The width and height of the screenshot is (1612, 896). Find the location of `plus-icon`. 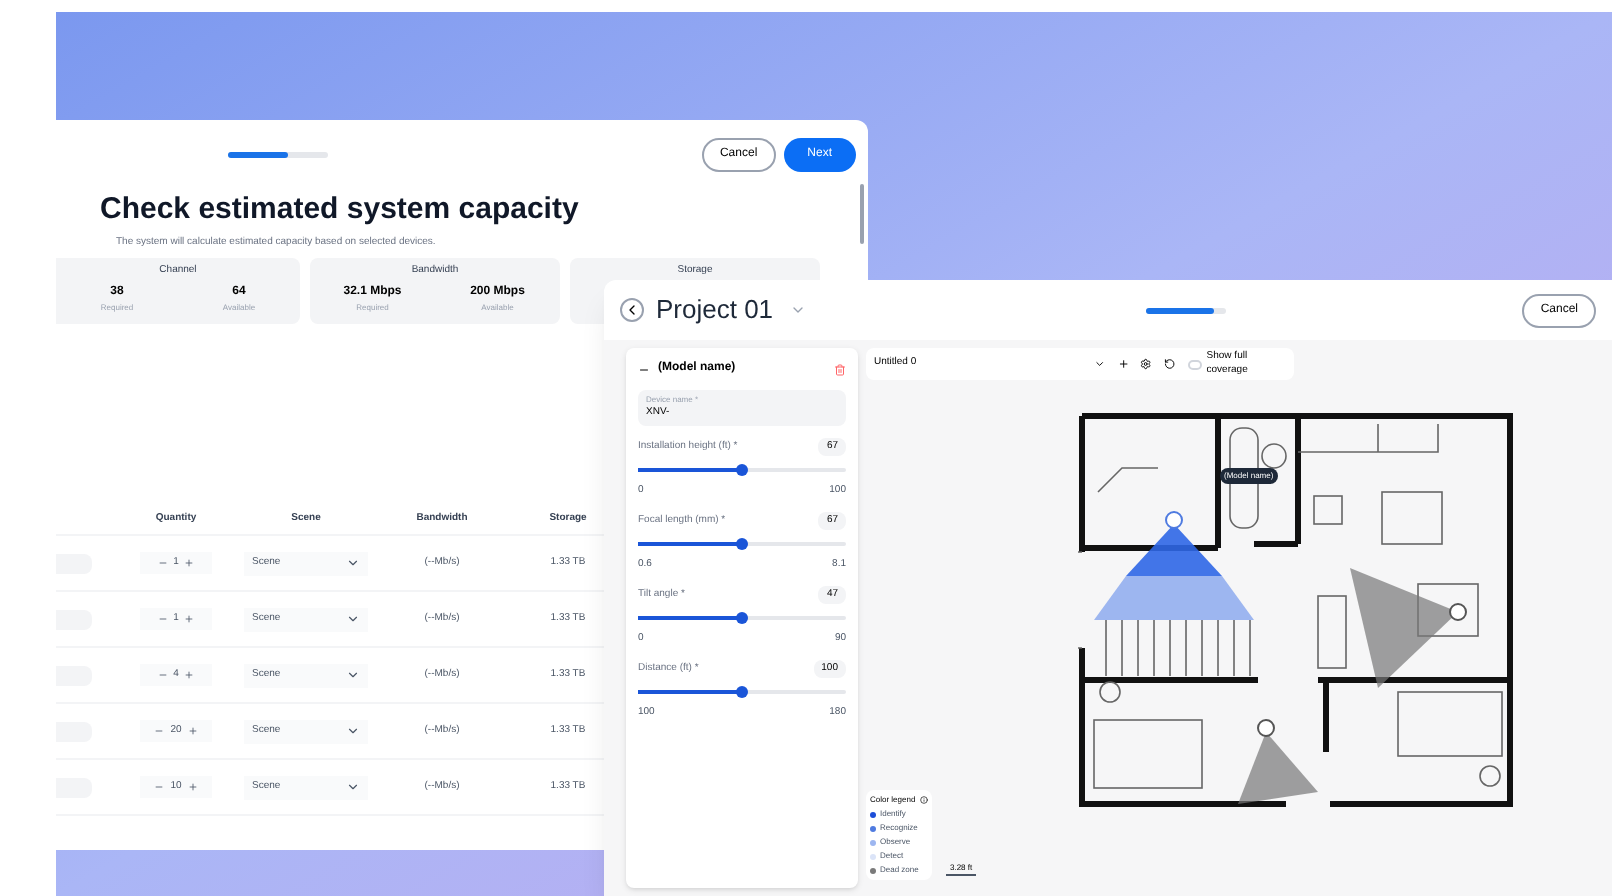

plus-icon is located at coordinates (1123, 364).